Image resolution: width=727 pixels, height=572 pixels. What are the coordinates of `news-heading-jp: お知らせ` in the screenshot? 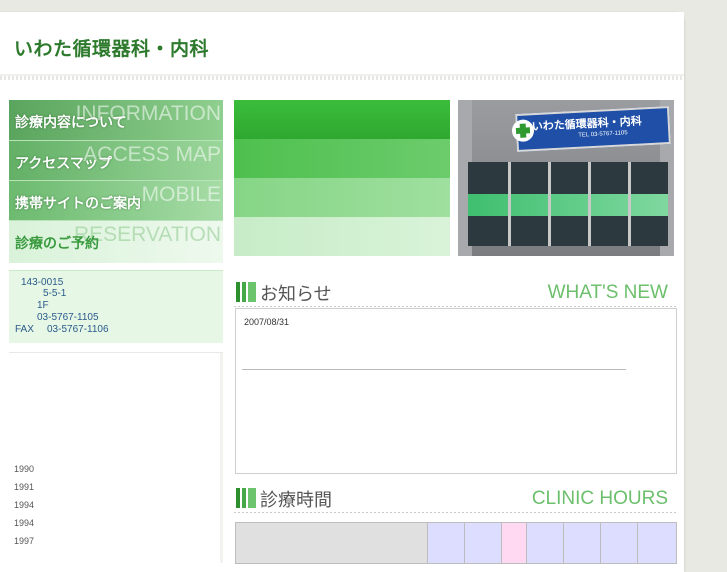 It's located at (296, 294).